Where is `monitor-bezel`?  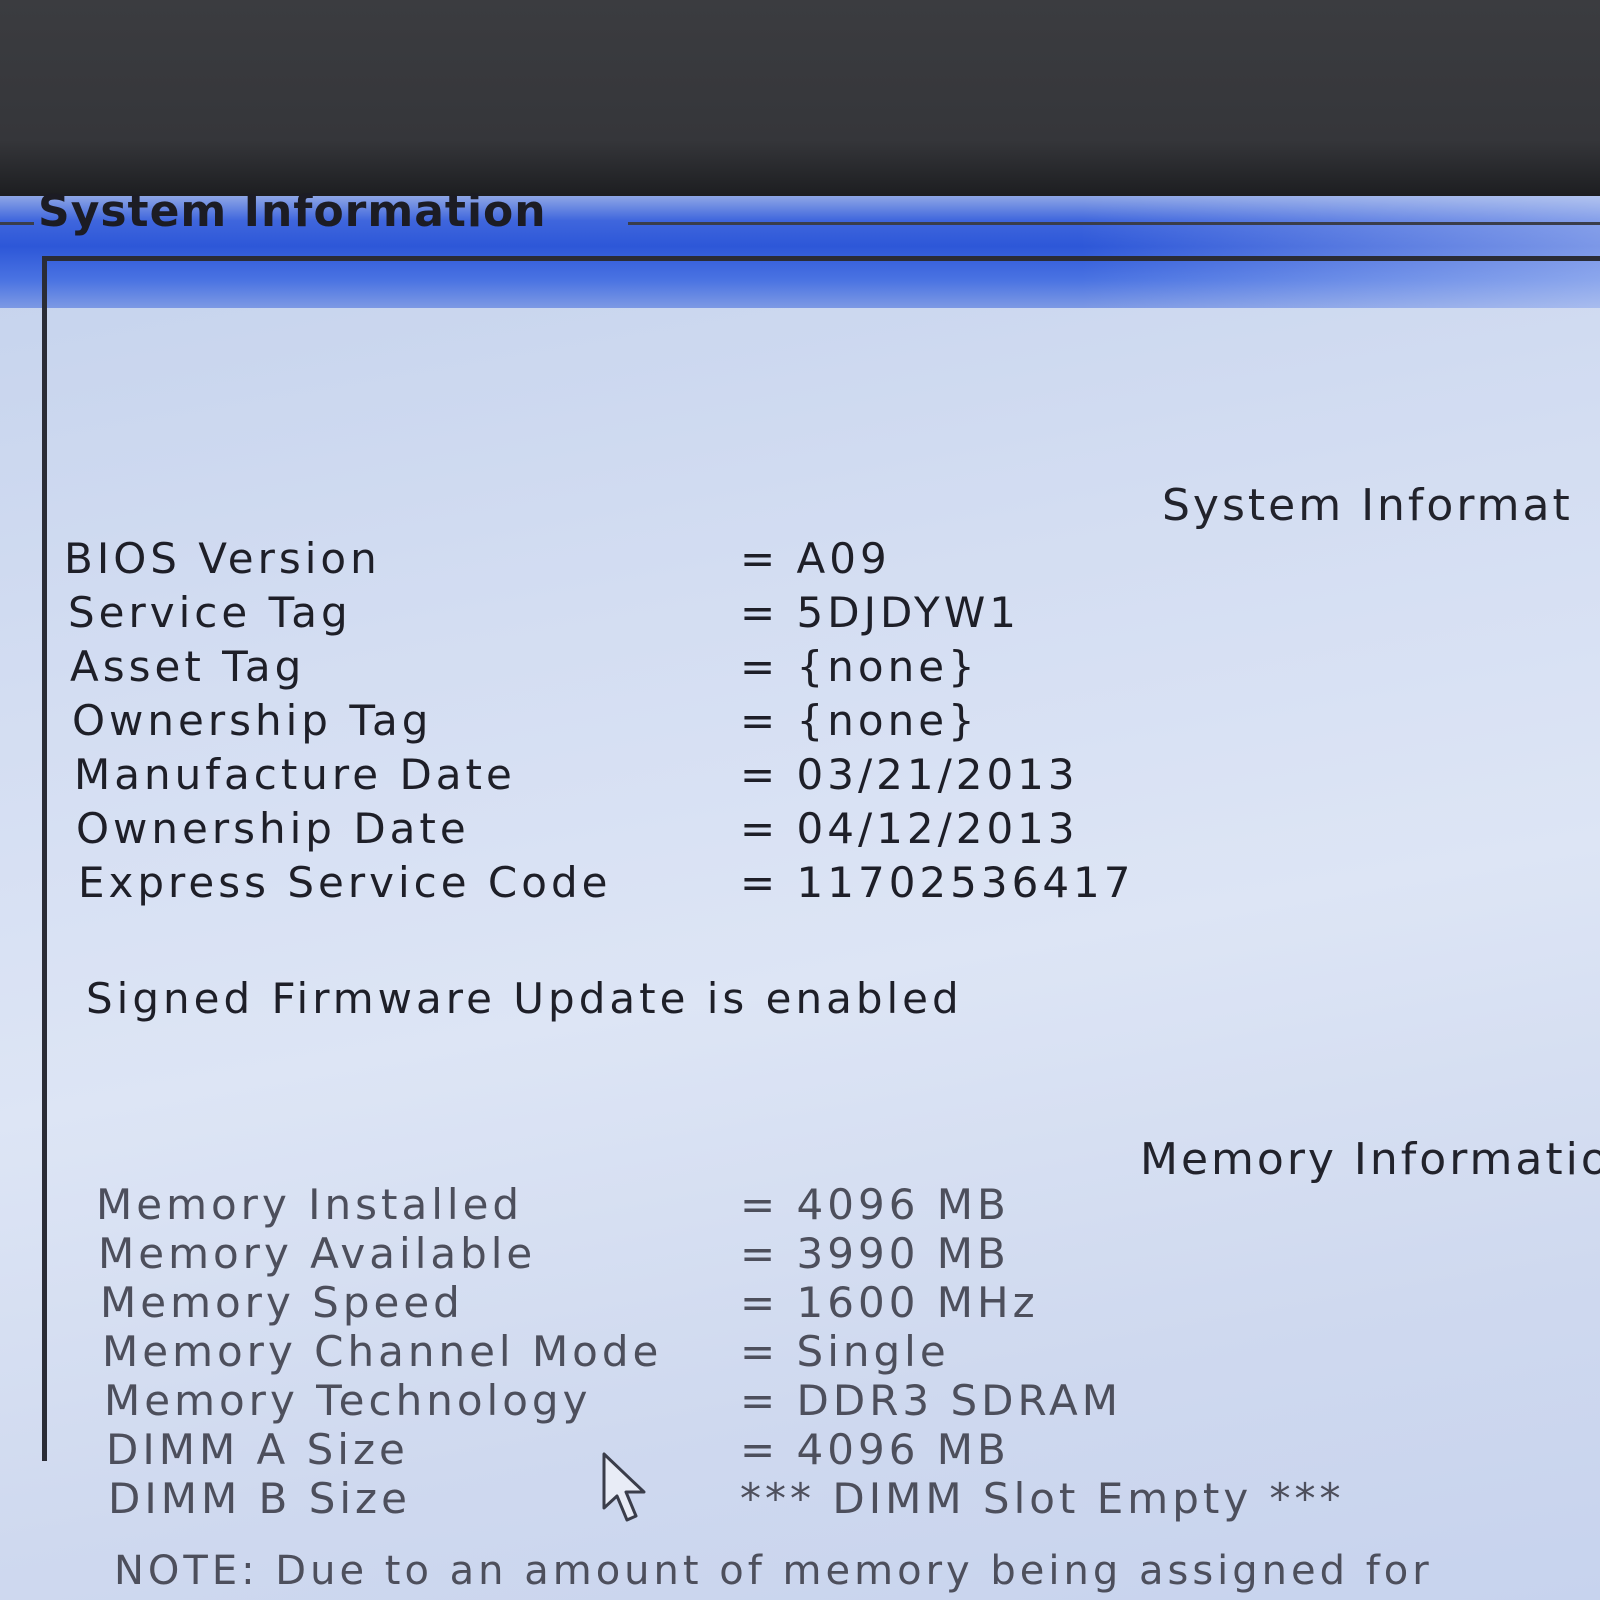
monitor-bezel is located at coordinates (800, 100).